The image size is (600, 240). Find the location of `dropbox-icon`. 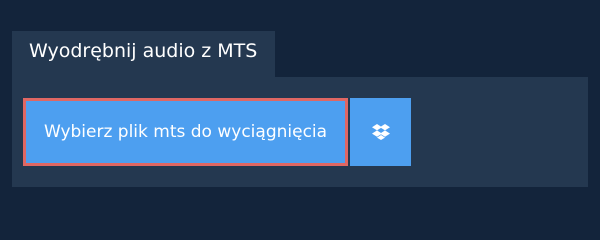

dropbox-icon is located at coordinates (380, 132).